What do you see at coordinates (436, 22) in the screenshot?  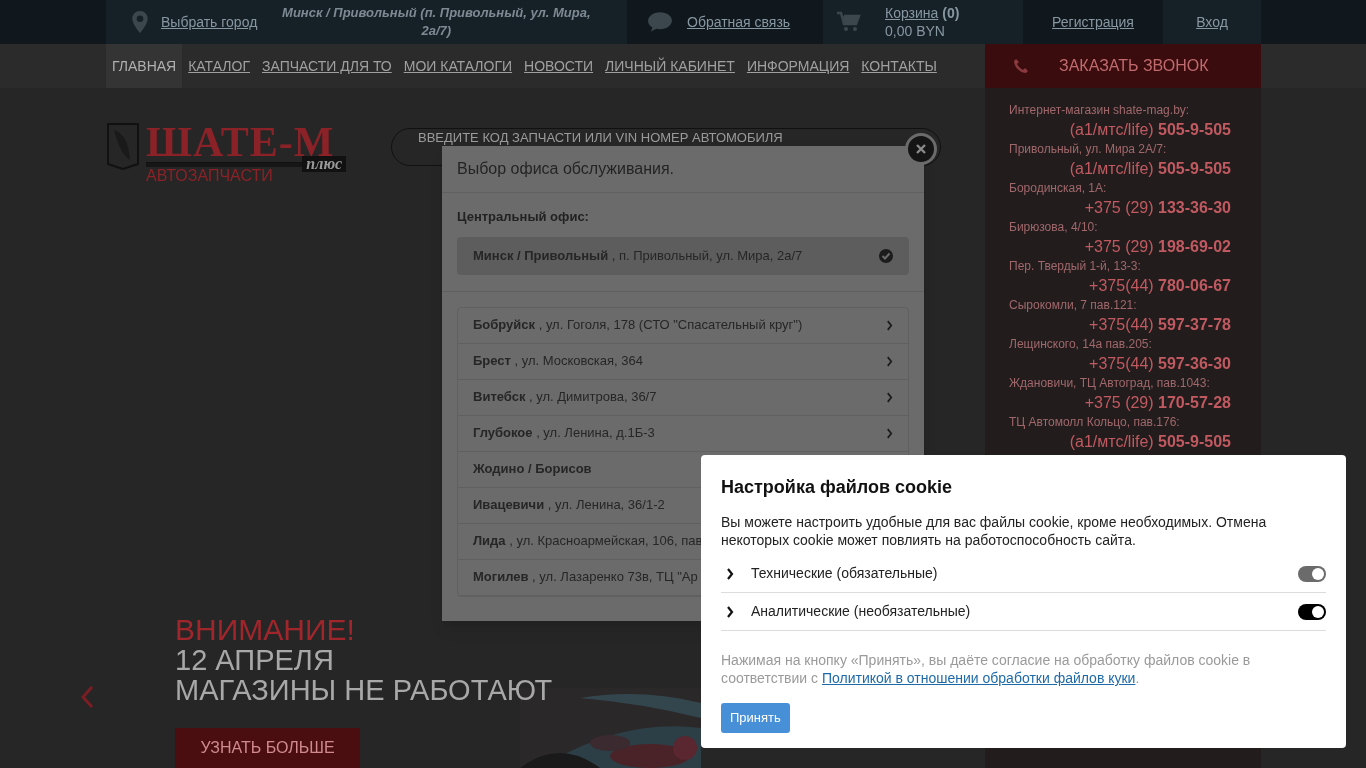 I see `current-office: Минск / Привольный (п. Привольный, ул. Мира, 2а/7)` at bounding box center [436, 22].